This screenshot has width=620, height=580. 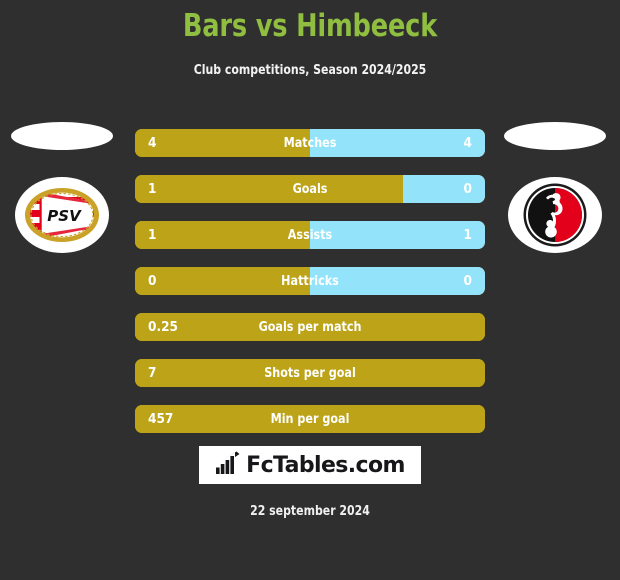 I want to click on stat-row-assists: 1 Assists 1, so click(x=310, y=235).